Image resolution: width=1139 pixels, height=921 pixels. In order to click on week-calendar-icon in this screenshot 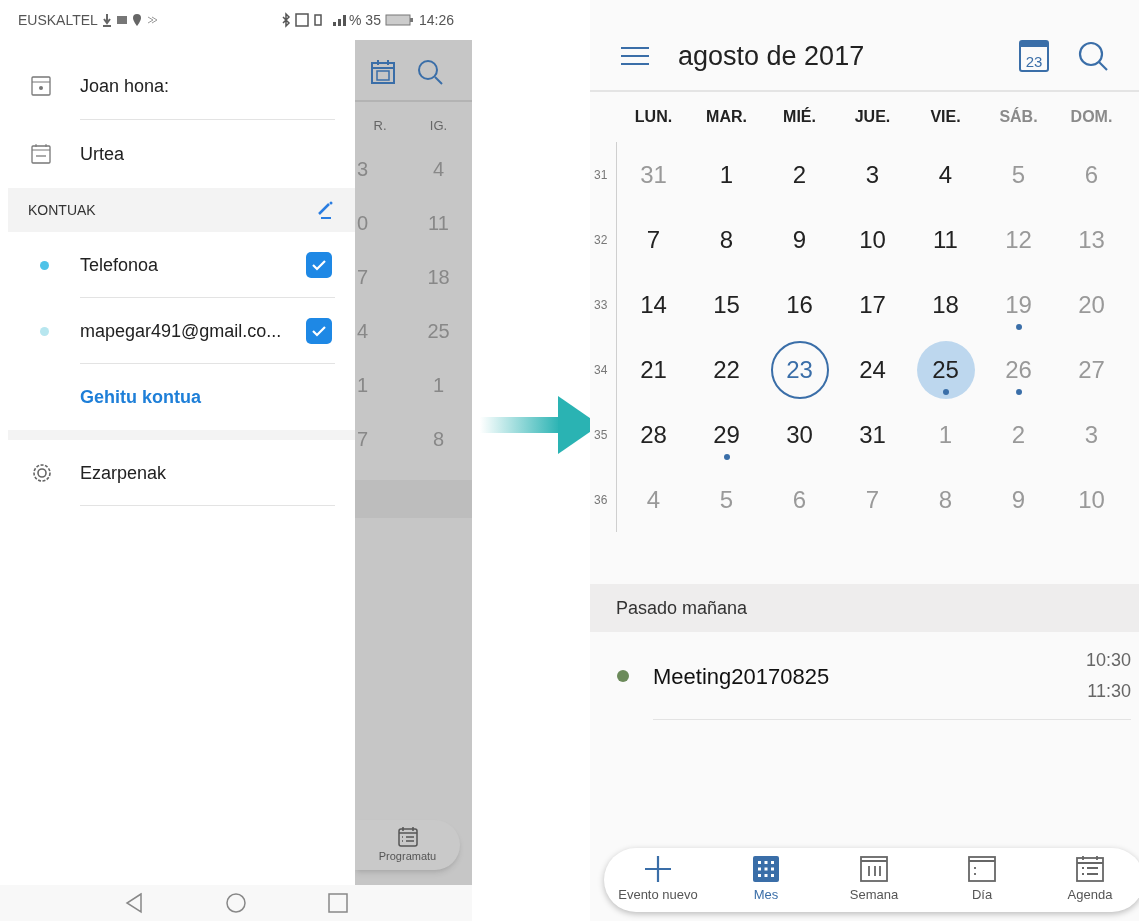, I will do `click(874, 869)`.